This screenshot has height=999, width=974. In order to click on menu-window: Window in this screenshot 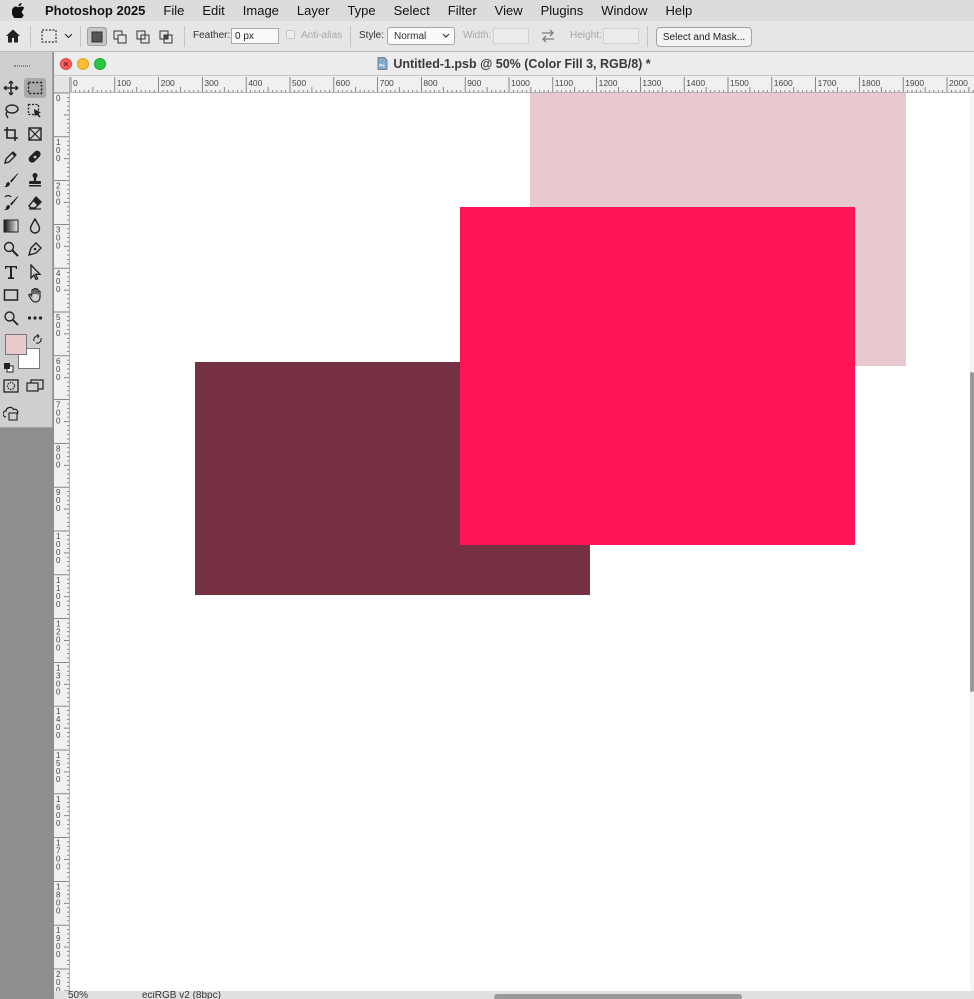, I will do `click(624, 10)`.